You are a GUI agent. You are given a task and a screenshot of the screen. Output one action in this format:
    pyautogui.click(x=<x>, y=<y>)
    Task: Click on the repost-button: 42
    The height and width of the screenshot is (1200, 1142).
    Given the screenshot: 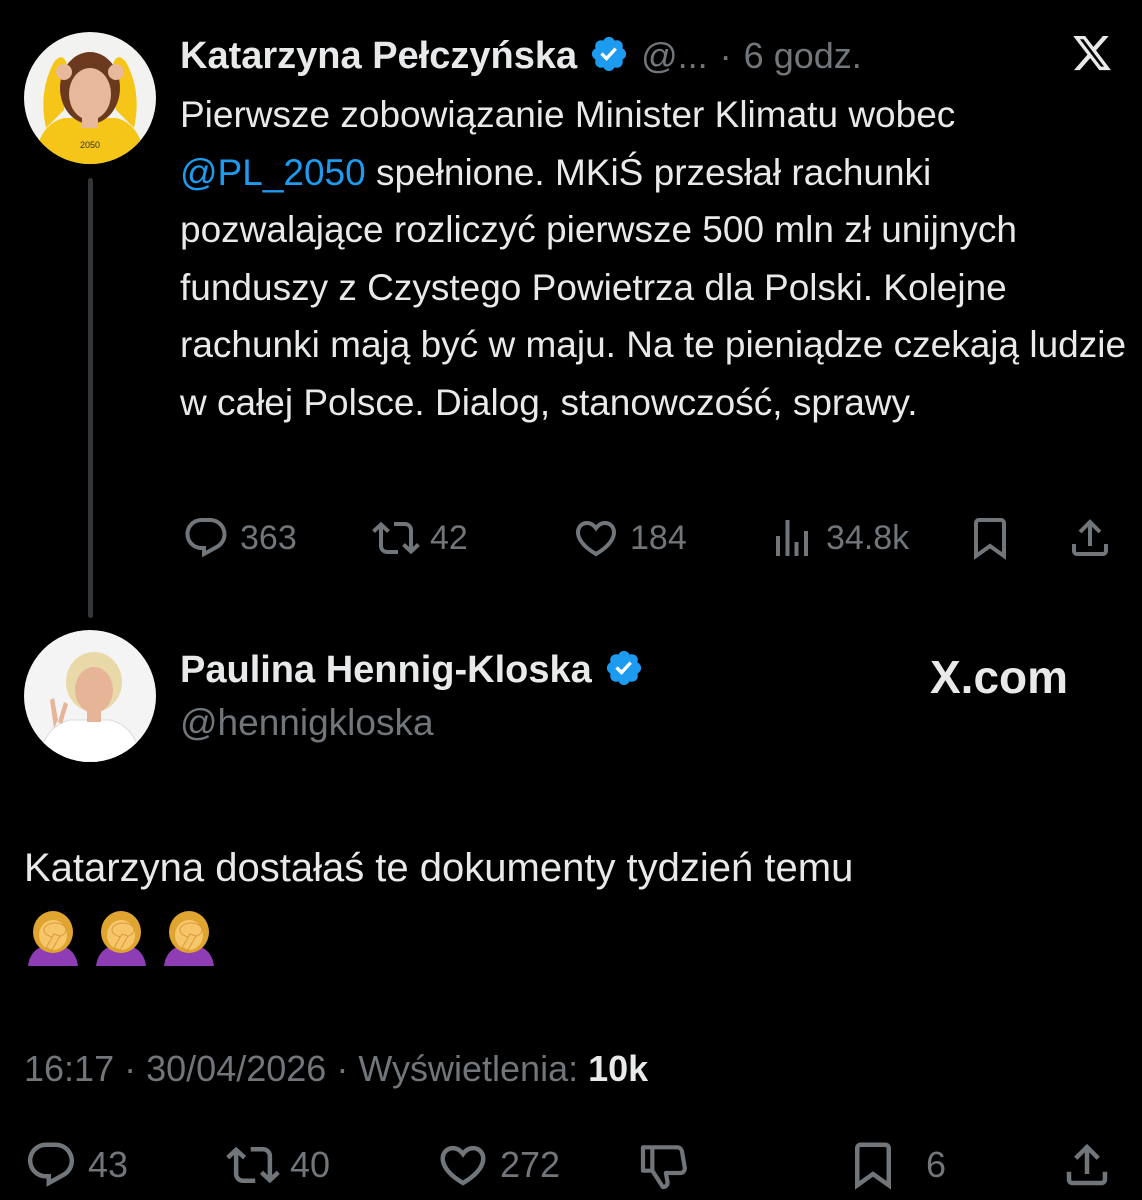 What is the action you would take?
    pyautogui.click(x=420, y=538)
    